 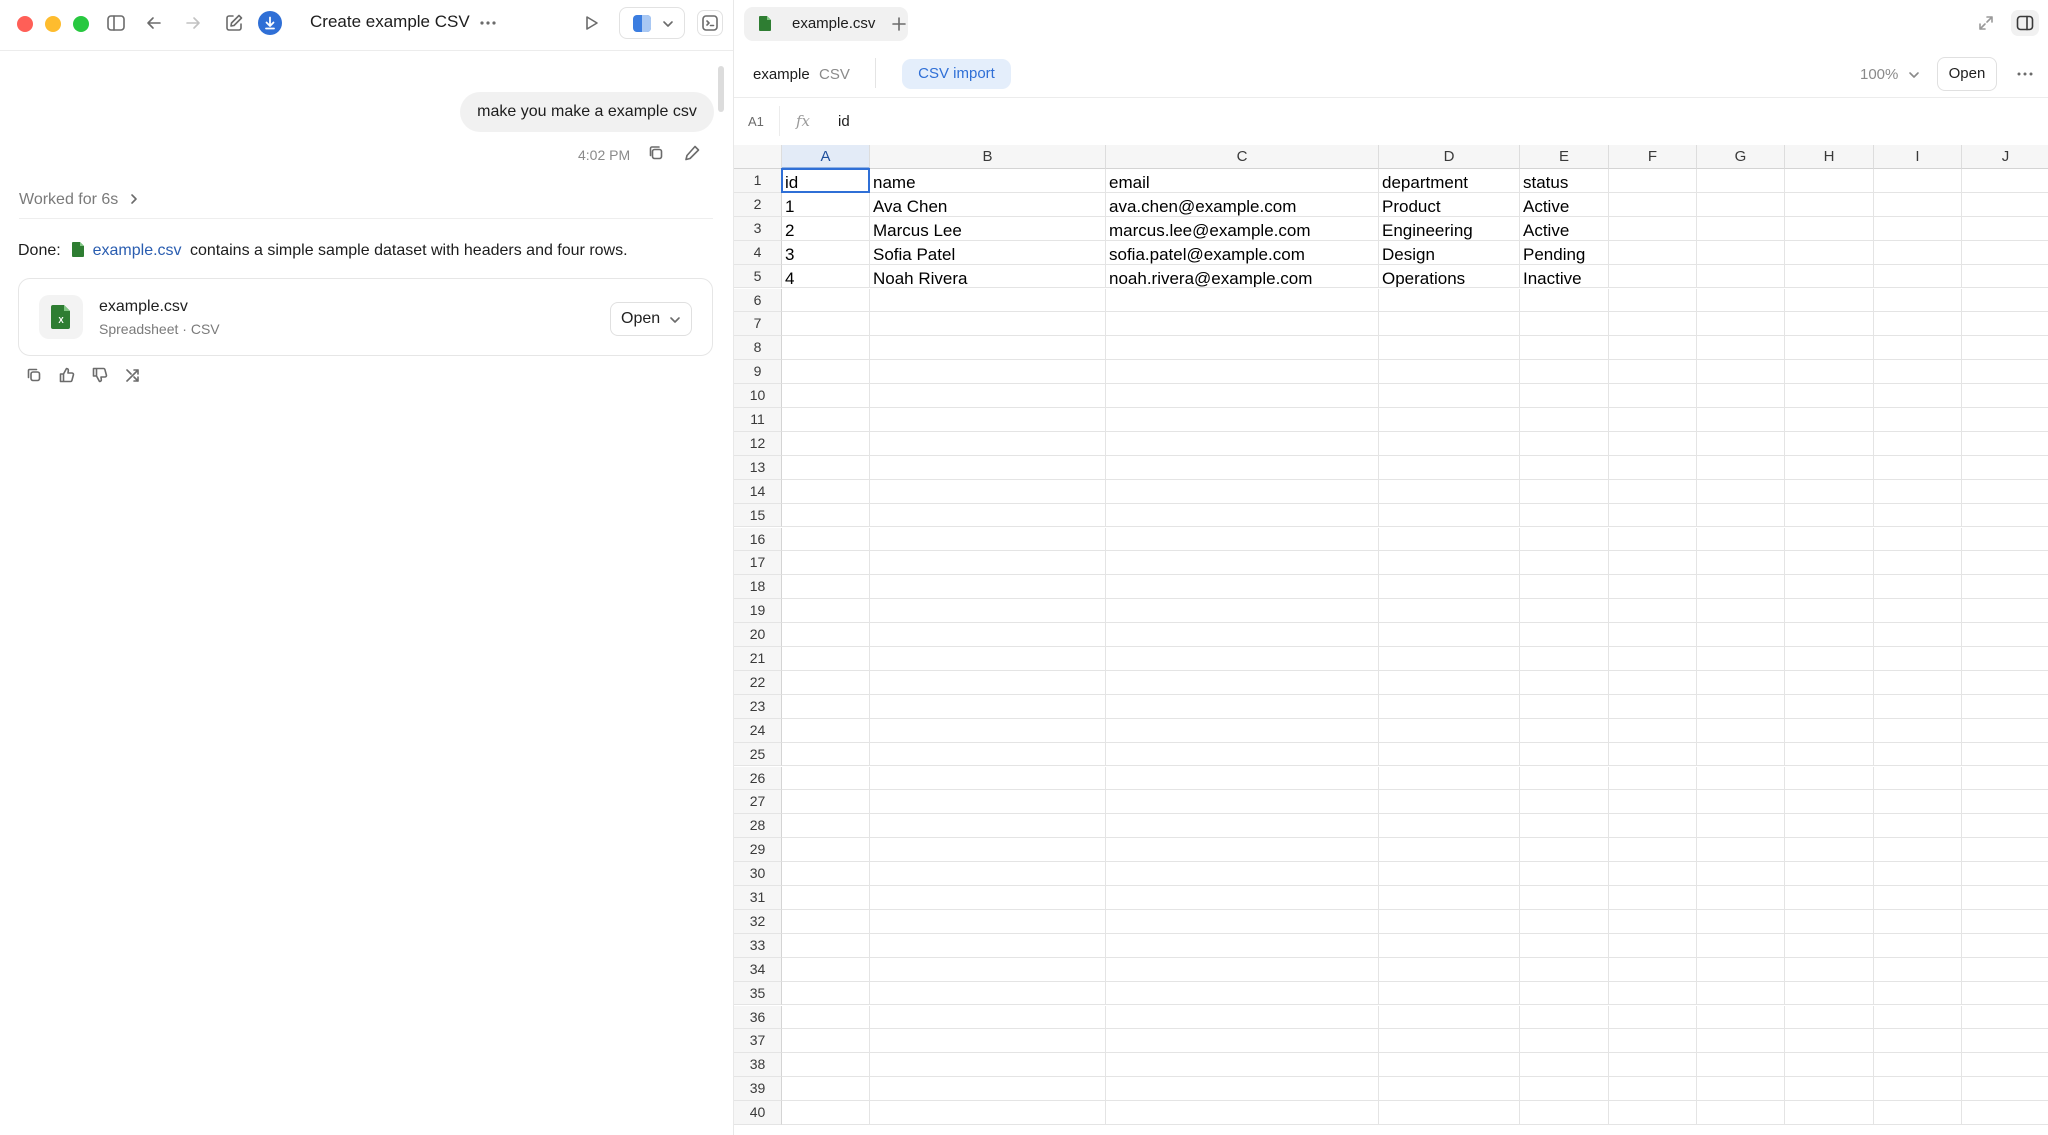 What do you see at coordinates (1918, 324) in the screenshot?
I see `cell-i7` at bounding box center [1918, 324].